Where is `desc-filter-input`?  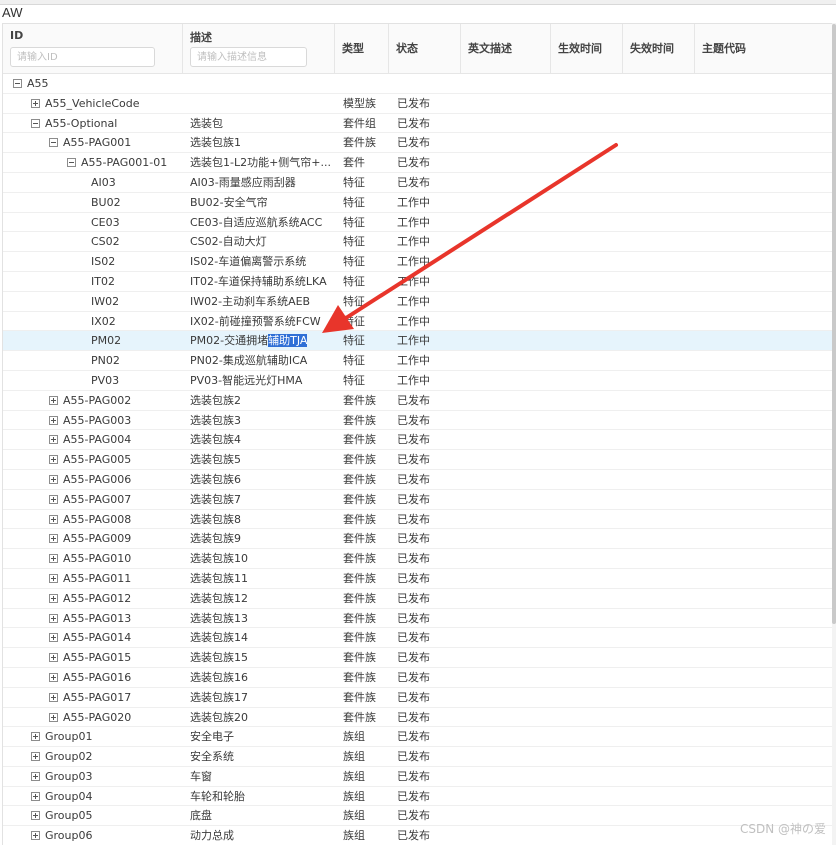
desc-filter-input is located at coordinates (248, 57).